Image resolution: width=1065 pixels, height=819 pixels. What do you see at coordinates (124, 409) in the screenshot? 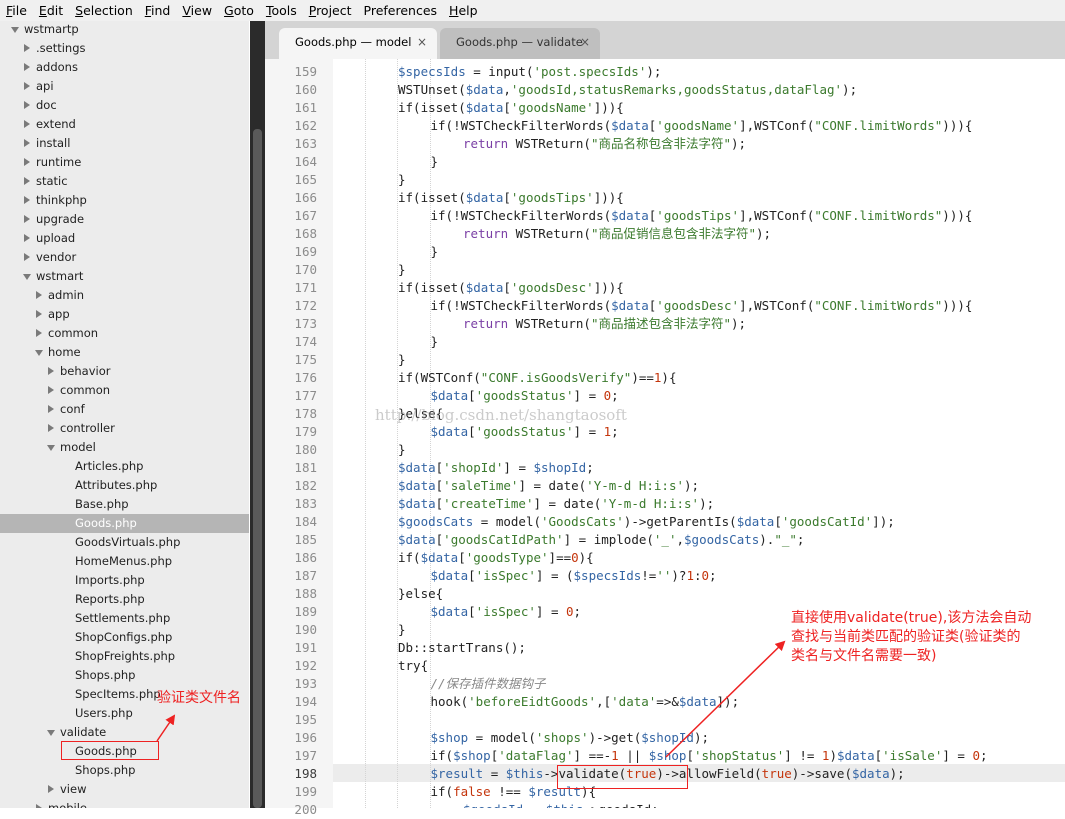
I see `tree-folder: conf` at bounding box center [124, 409].